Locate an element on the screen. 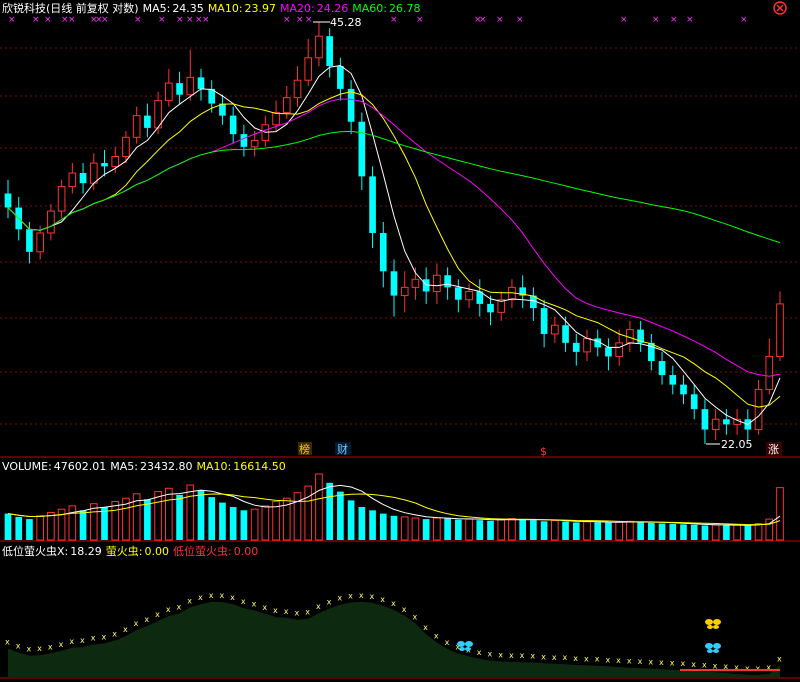  close-icon is located at coordinates (780, 8).